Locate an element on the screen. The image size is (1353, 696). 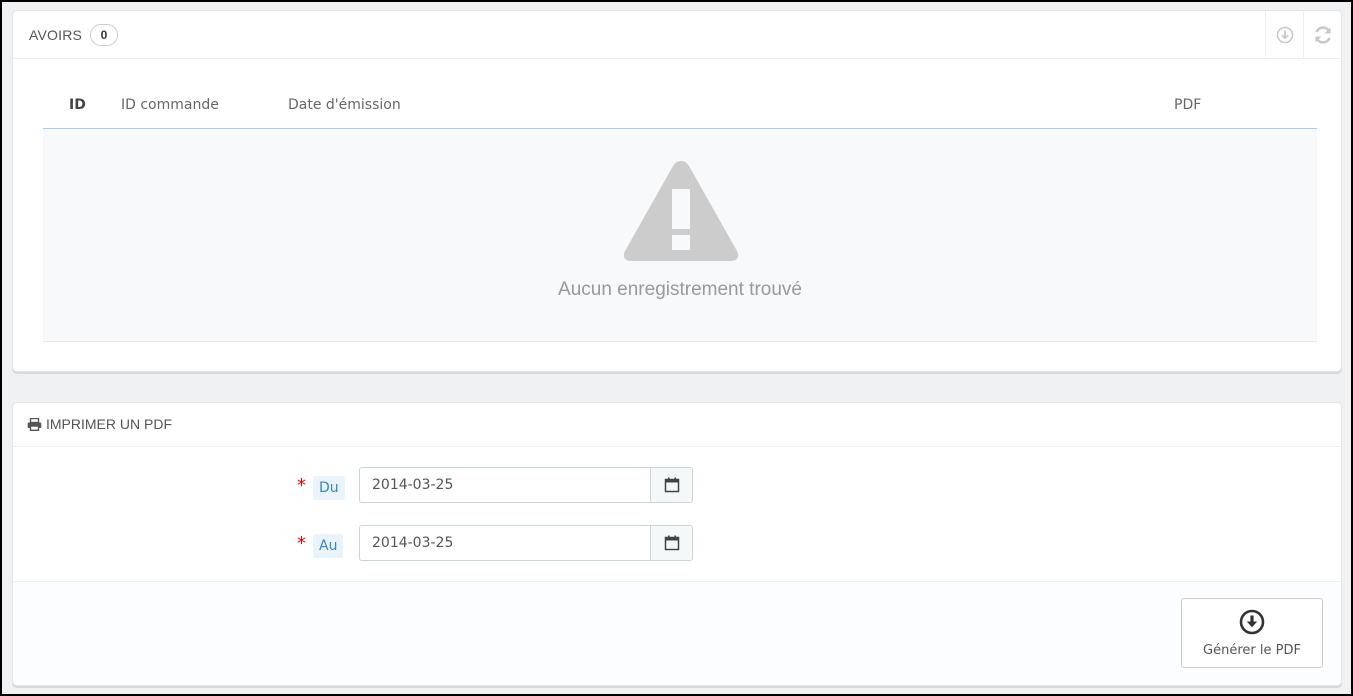
credits-toolbar is located at coordinates (1303, 35).